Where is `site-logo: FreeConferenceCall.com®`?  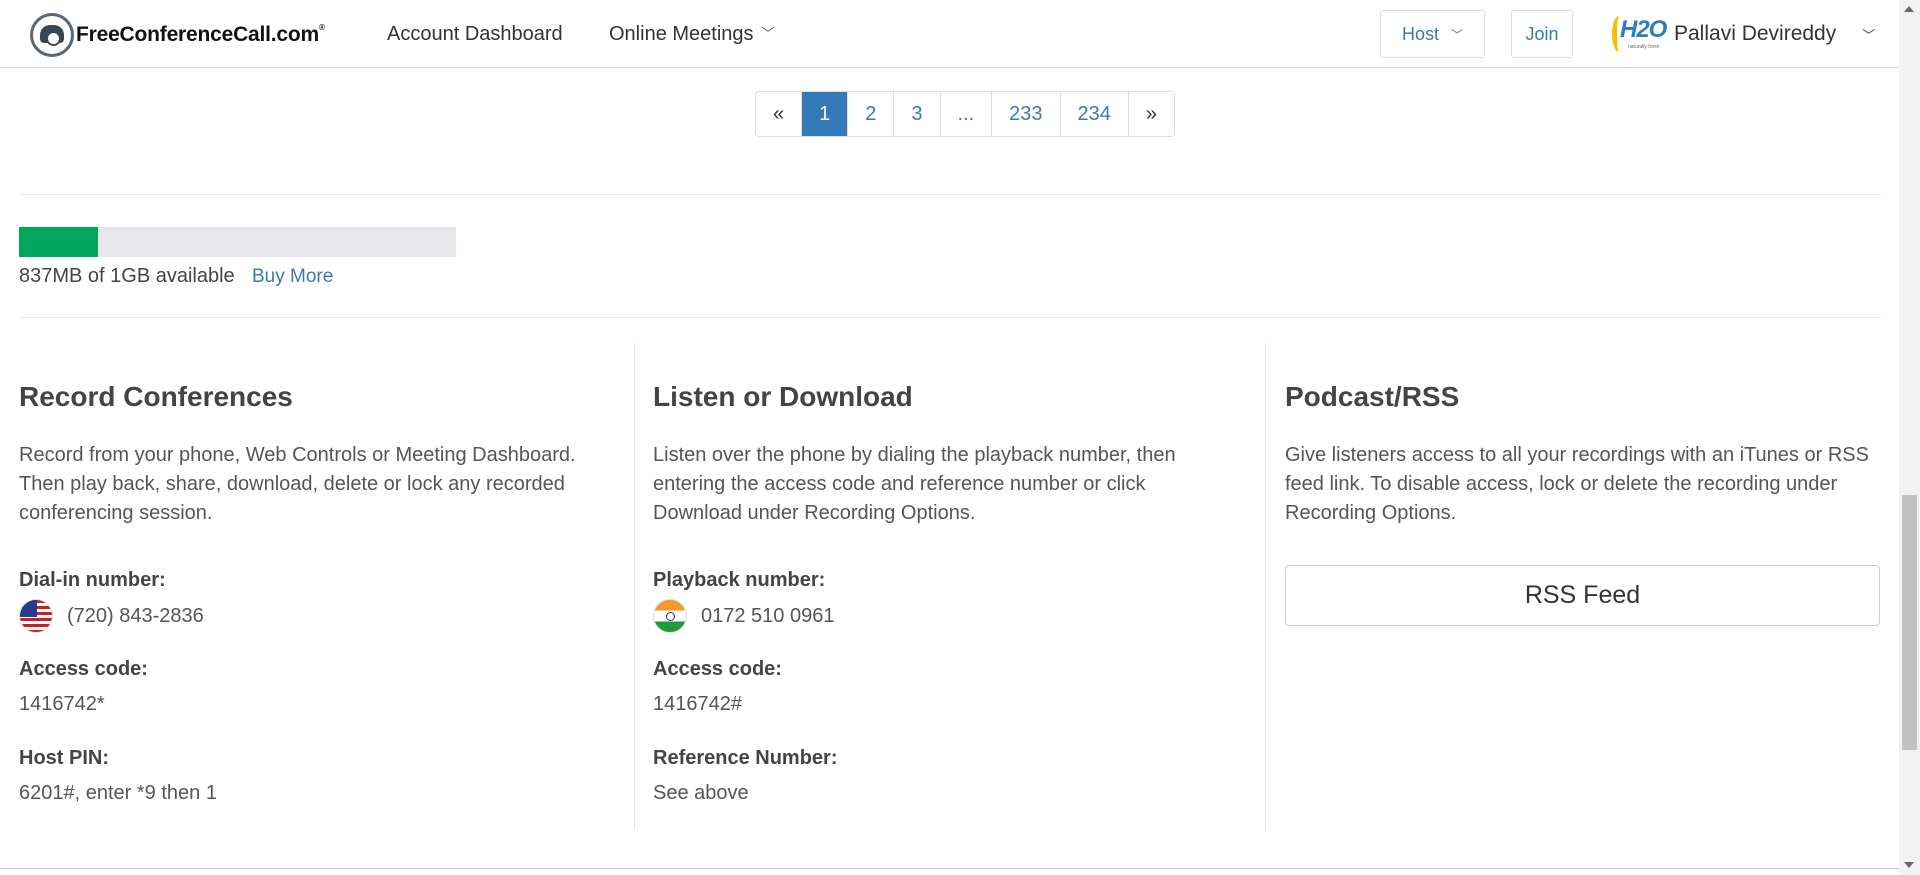 site-logo: FreeConferenceCall.com® is located at coordinates (177, 35).